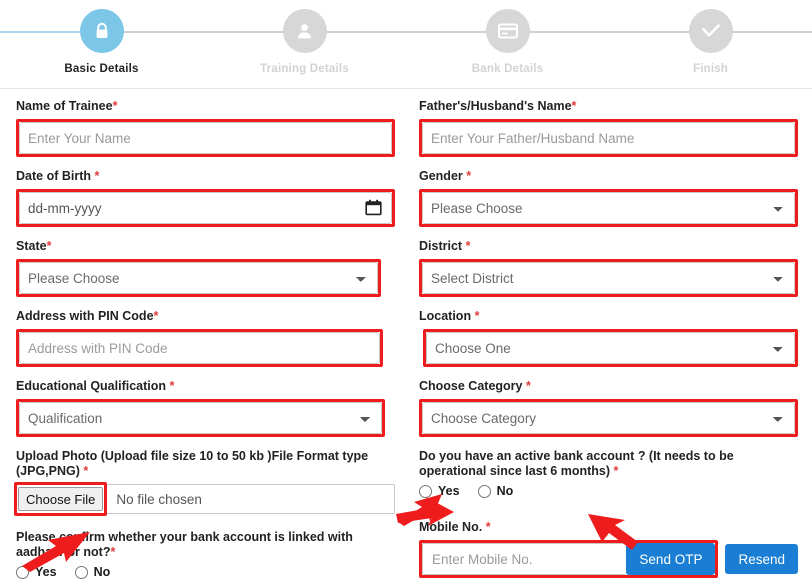 This screenshot has height=584, width=812. I want to click on date-of-birth-input, so click(205, 208).